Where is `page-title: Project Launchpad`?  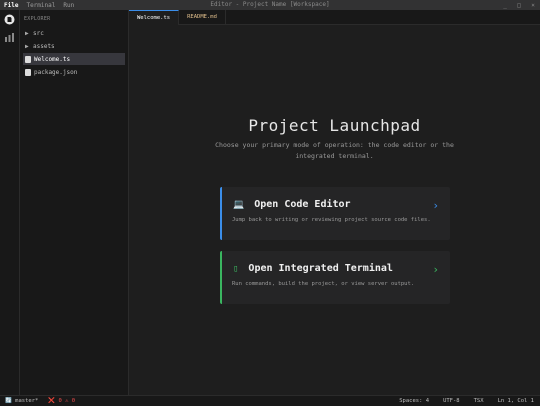
page-title: Project Launchpad is located at coordinates (334, 125).